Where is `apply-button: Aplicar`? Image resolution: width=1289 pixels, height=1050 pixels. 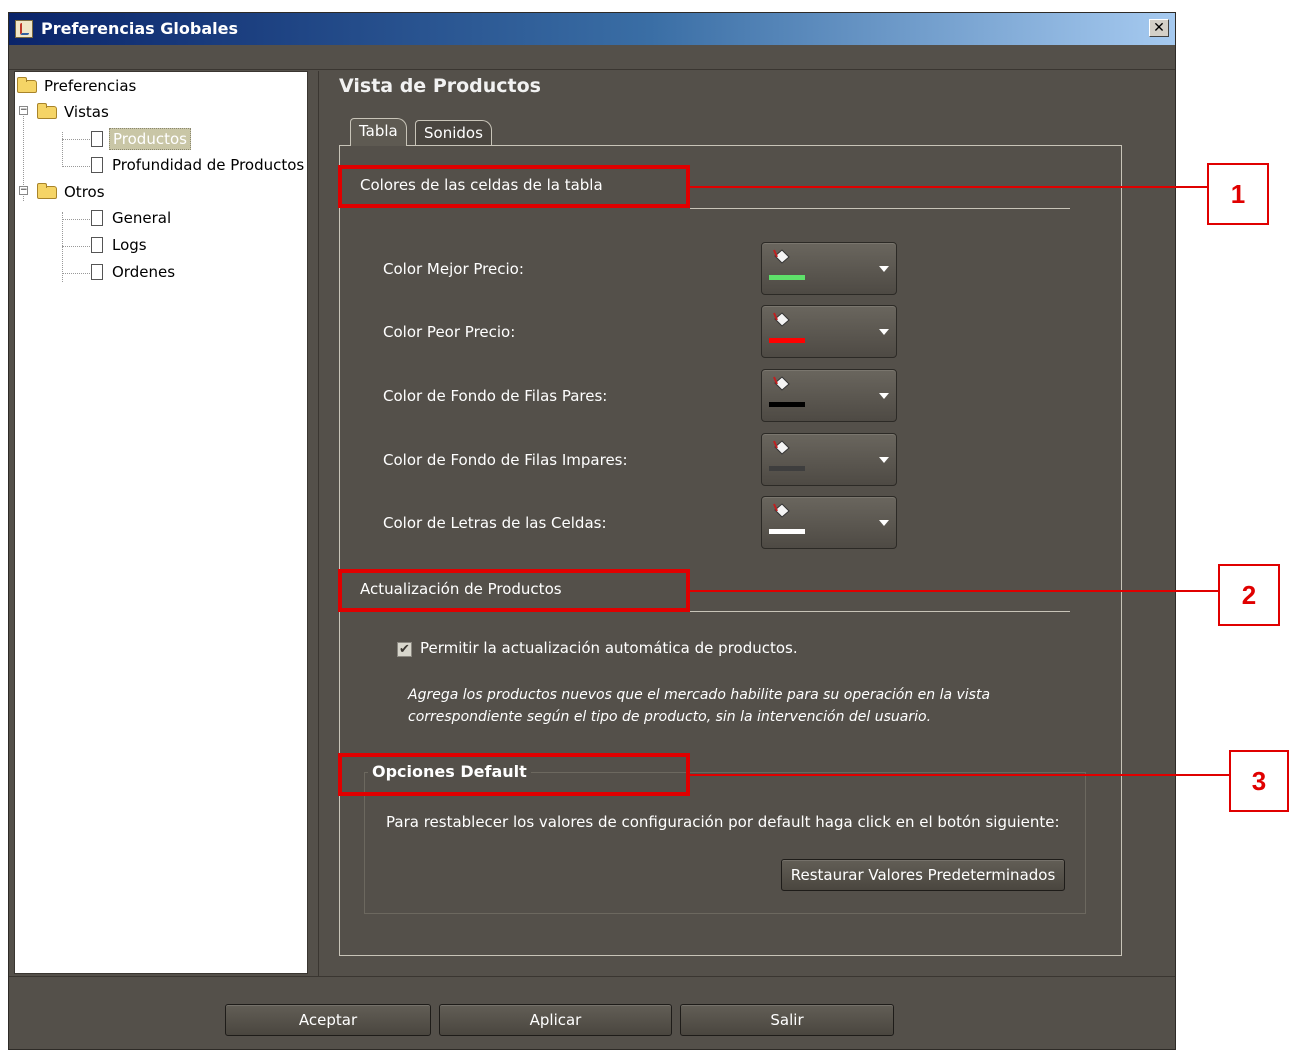 apply-button: Aplicar is located at coordinates (555, 1020).